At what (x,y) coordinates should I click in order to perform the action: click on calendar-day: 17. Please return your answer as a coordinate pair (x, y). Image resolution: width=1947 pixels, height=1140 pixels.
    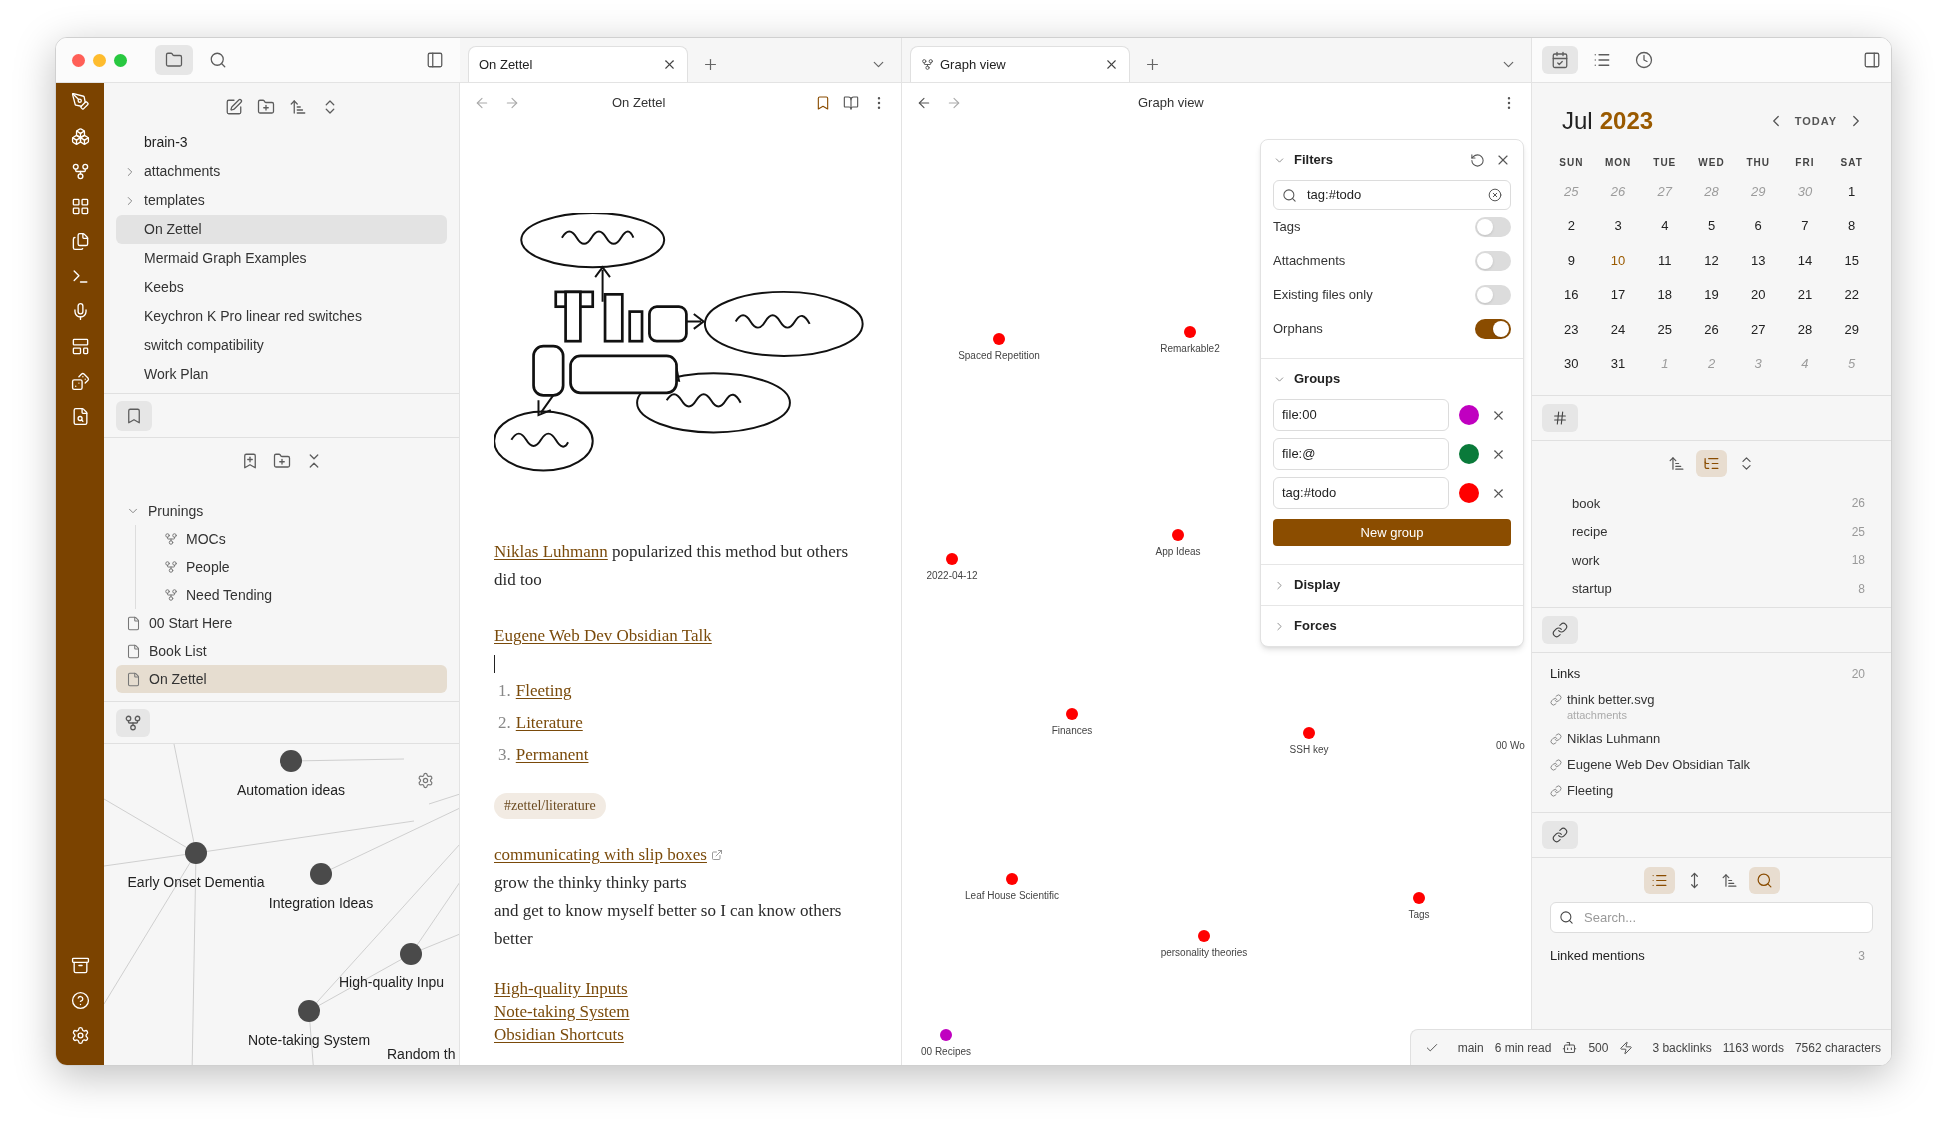
    Looking at the image, I should click on (1618, 295).